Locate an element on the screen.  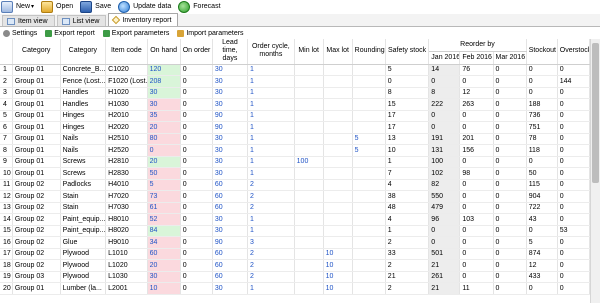
forecast-button: Forecast is located at coordinates (199, 6).